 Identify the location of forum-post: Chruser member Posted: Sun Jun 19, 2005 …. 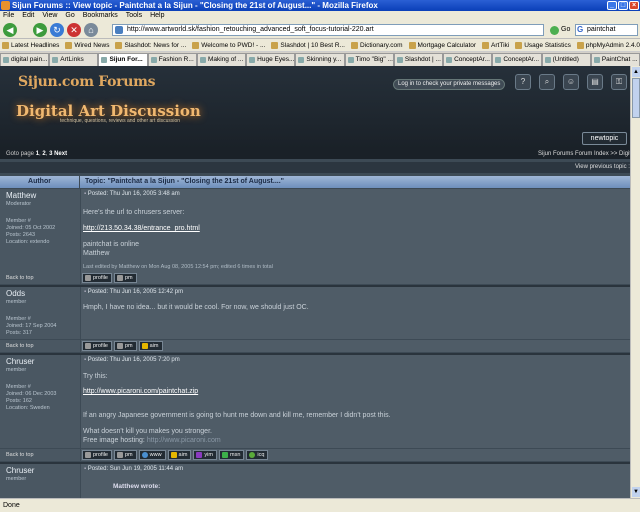
(315, 481).